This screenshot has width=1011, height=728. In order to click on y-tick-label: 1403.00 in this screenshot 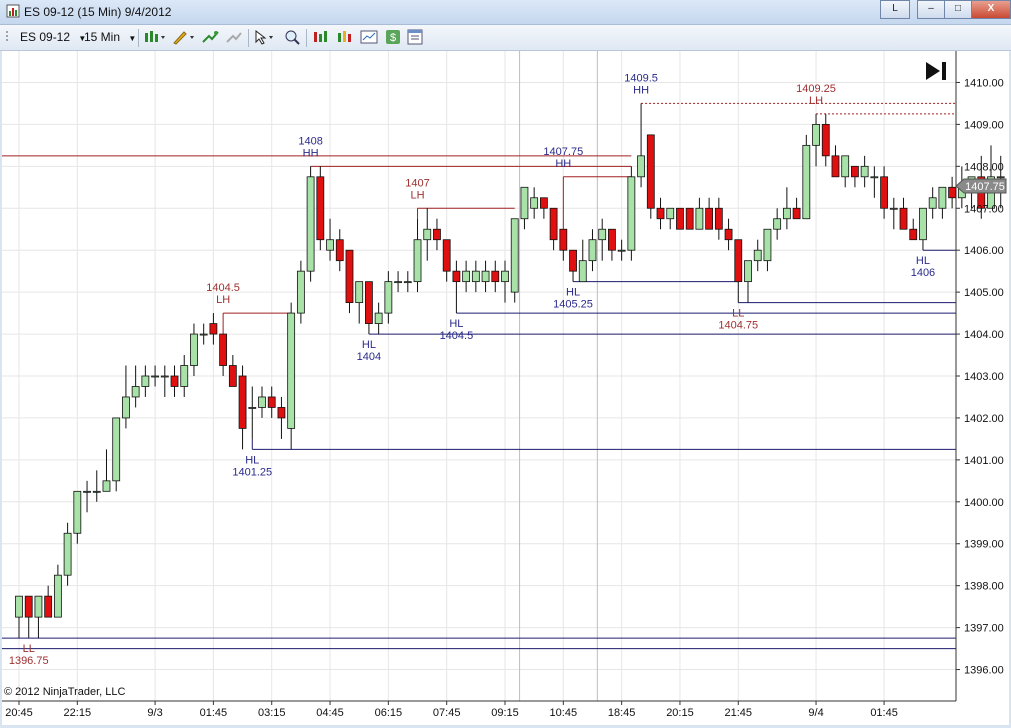, I will do `click(984, 377)`.